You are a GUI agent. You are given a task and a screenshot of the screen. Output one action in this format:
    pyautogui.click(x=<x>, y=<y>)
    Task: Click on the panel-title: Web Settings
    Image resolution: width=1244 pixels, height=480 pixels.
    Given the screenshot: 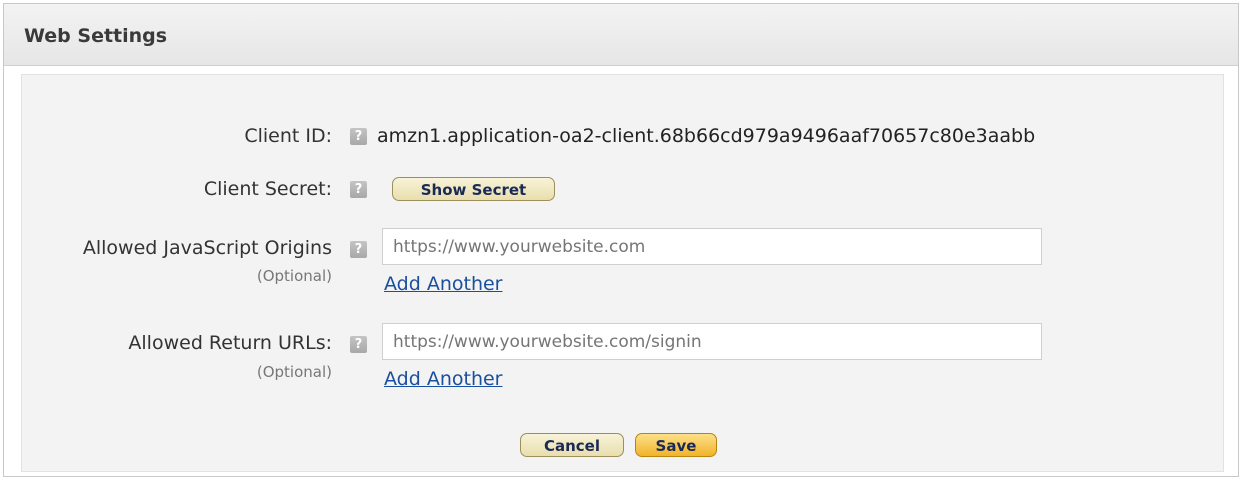 What is the action you would take?
    pyautogui.click(x=96, y=36)
    